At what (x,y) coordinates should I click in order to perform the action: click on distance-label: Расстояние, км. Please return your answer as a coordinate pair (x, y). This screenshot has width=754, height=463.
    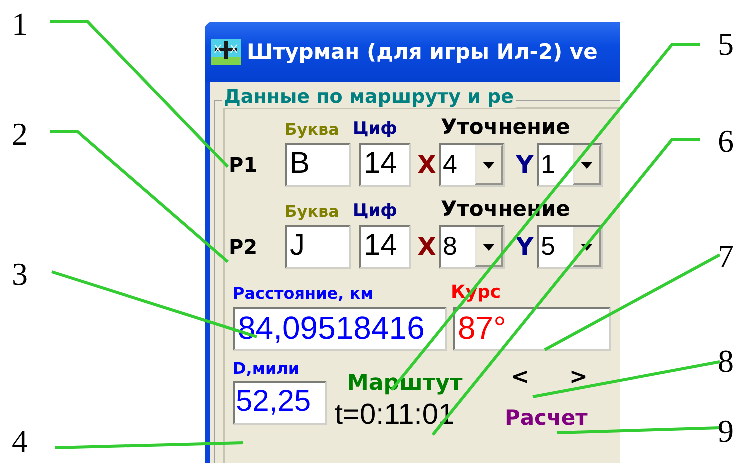
    Looking at the image, I should click on (304, 293).